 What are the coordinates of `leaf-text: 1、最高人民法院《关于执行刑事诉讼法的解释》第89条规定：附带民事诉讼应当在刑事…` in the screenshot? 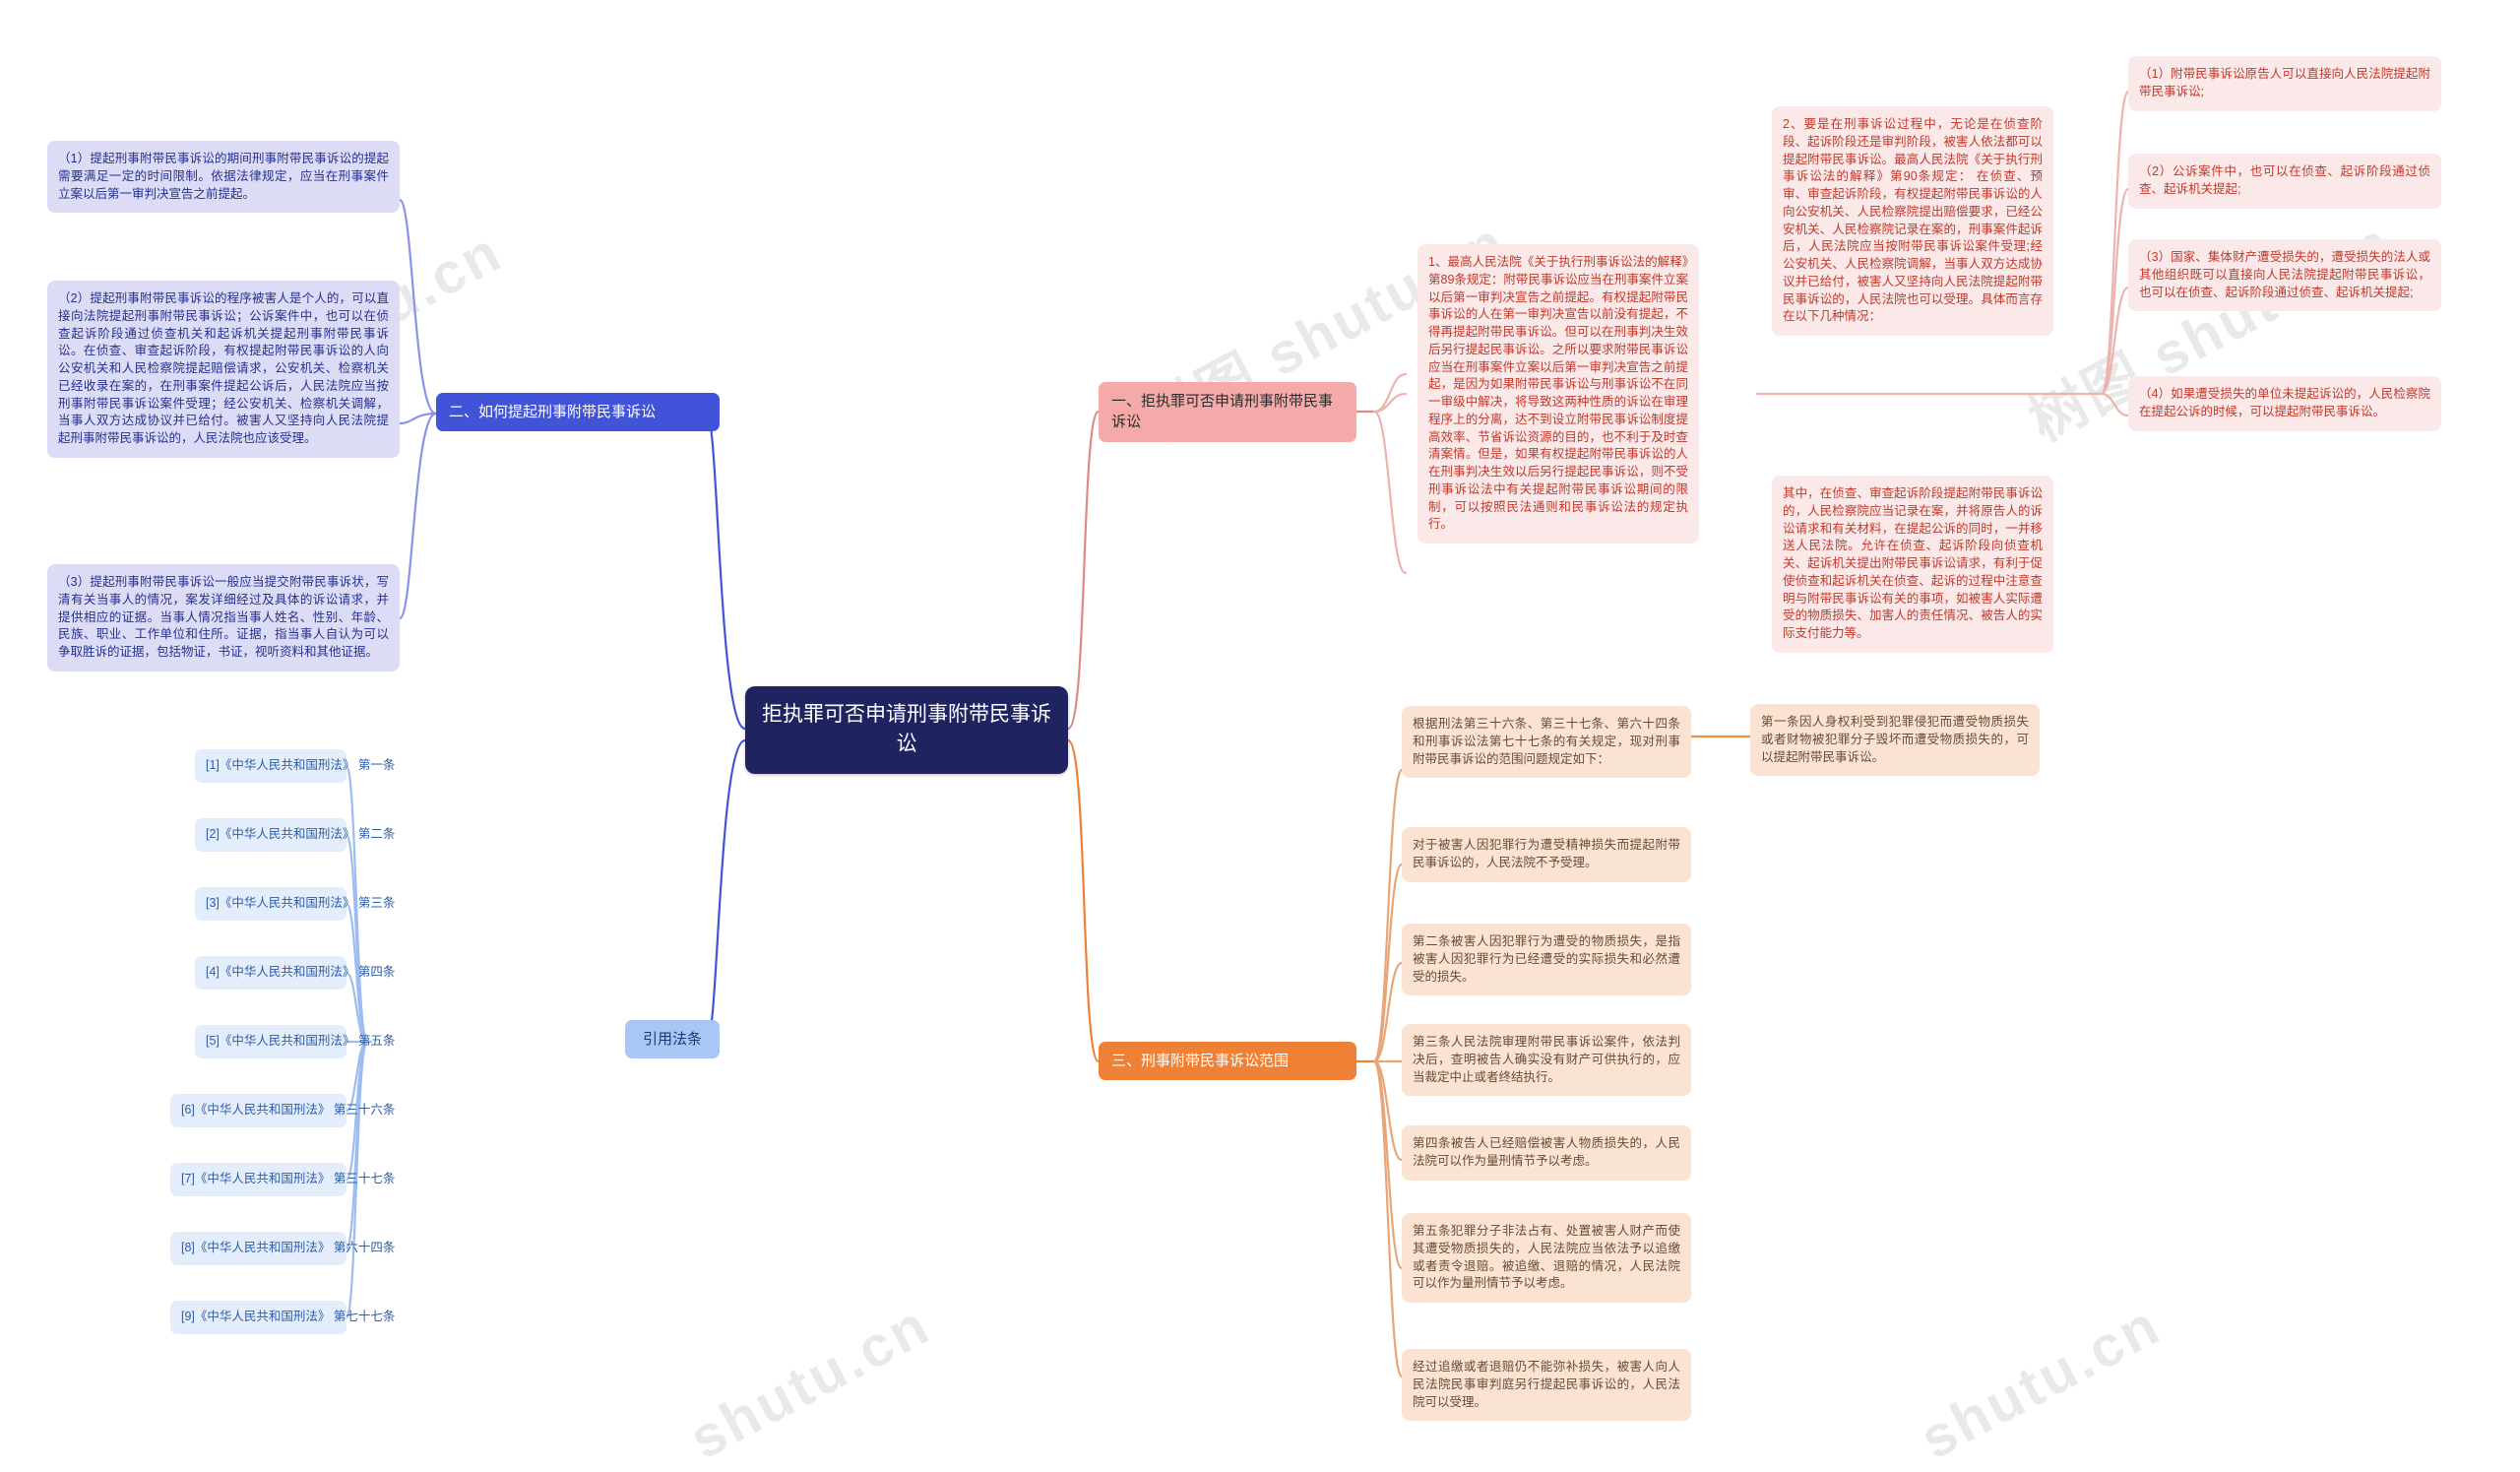 It's located at (1558, 393).